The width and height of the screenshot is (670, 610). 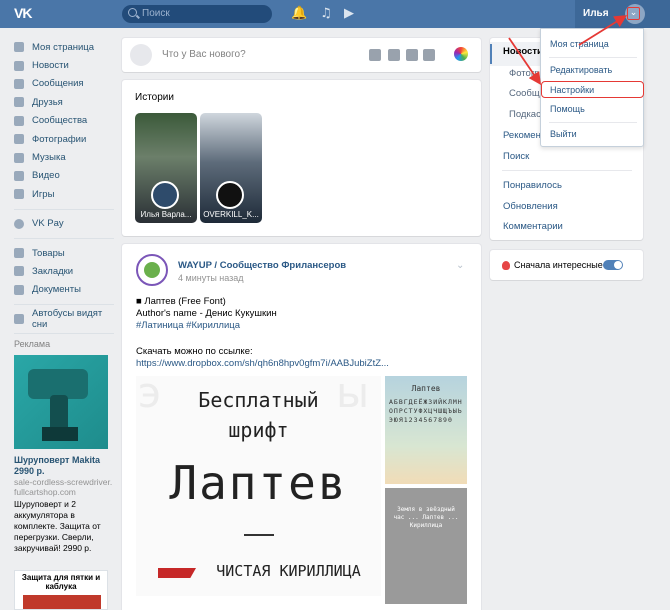 I want to click on sidebar-item-messages: Сообщения, so click(x=64, y=84).